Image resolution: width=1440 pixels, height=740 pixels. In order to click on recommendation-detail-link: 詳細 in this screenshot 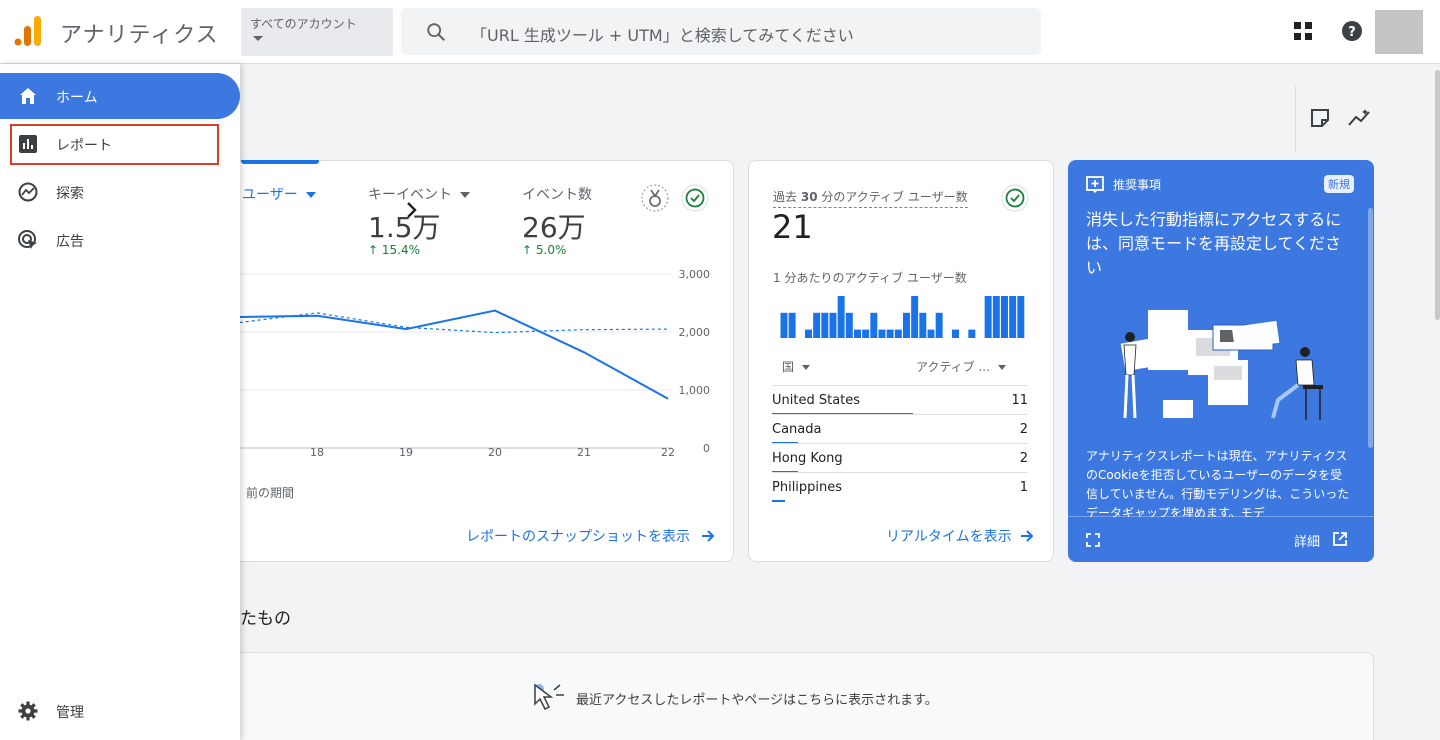, I will do `click(1307, 540)`.